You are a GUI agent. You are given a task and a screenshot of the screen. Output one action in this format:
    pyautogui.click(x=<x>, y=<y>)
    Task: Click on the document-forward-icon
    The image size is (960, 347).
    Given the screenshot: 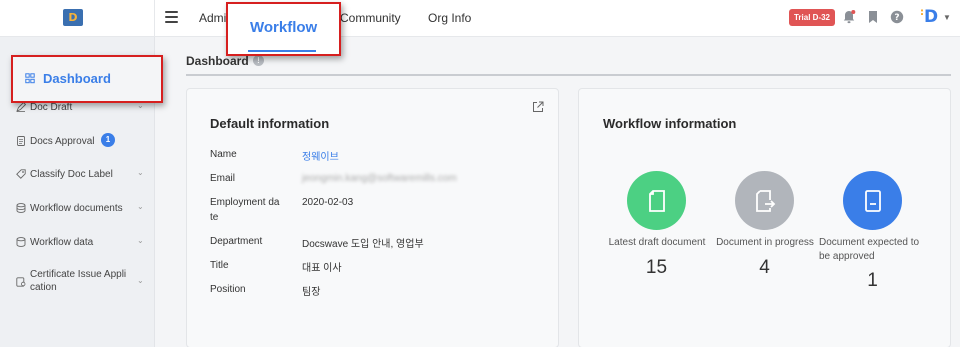 What is the action you would take?
    pyautogui.click(x=765, y=200)
    